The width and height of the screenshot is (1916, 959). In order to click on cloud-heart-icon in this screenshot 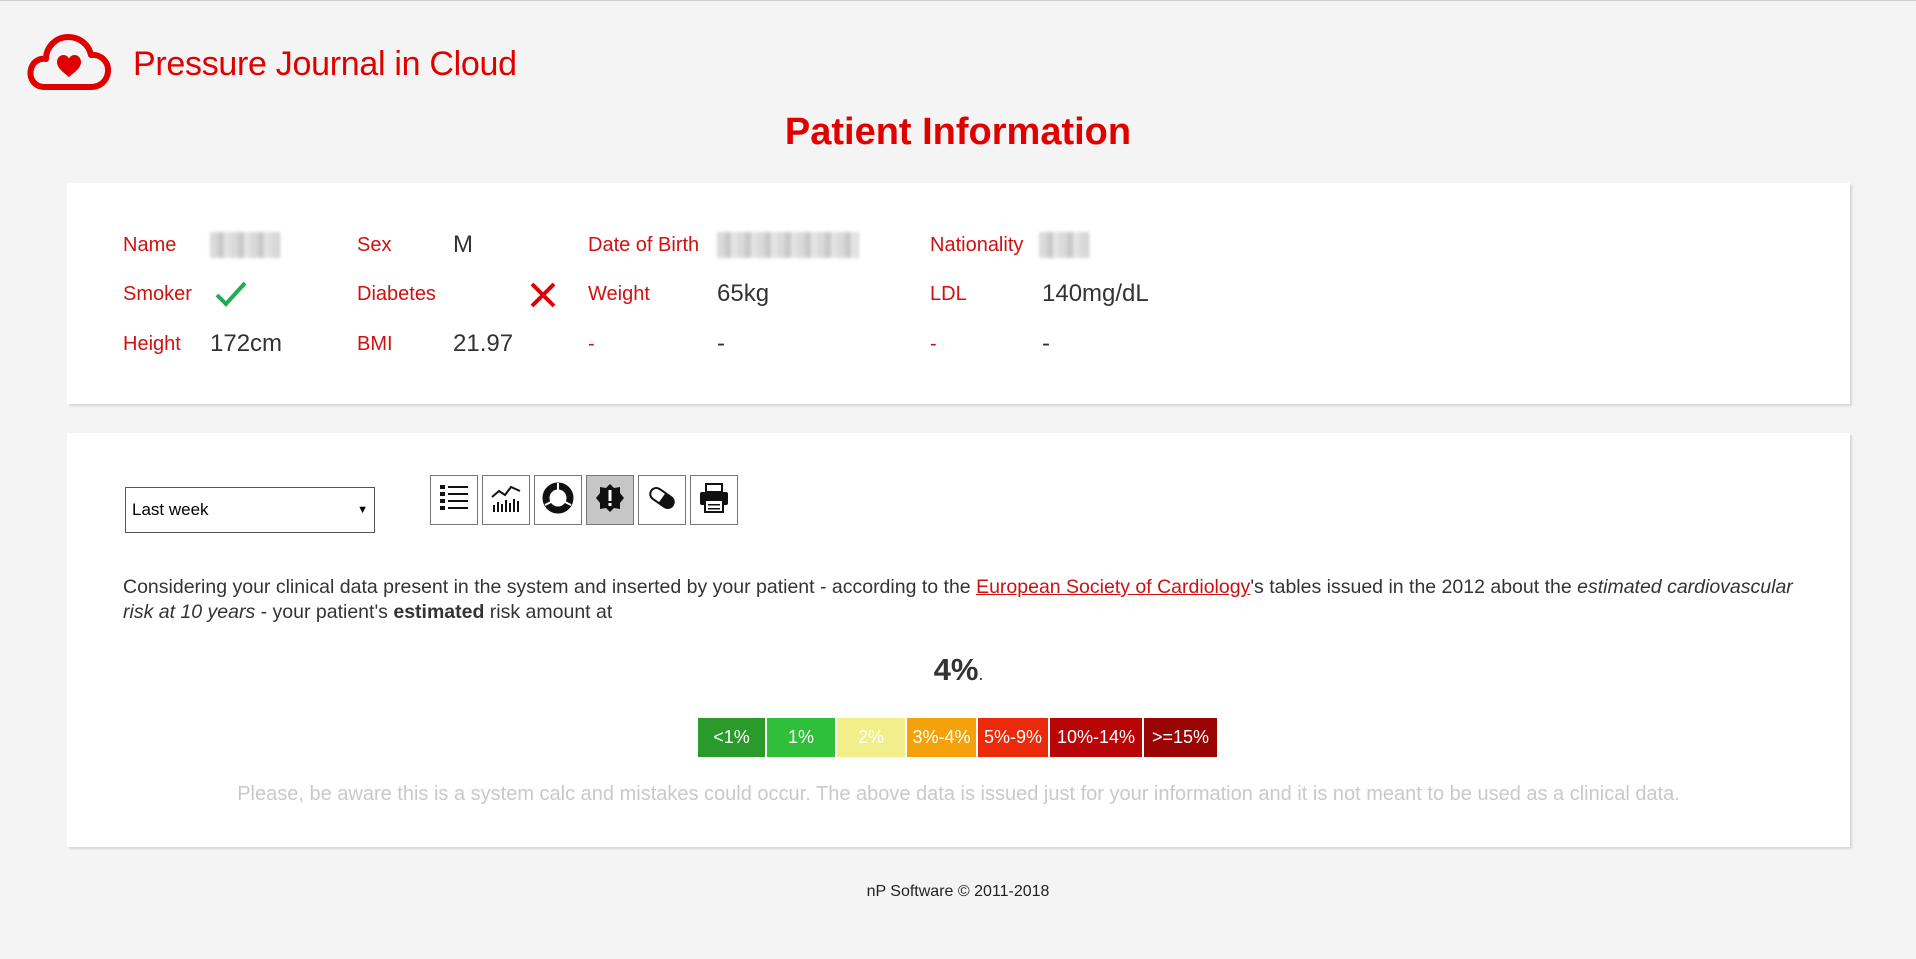, I will do `click(69, 64)`.